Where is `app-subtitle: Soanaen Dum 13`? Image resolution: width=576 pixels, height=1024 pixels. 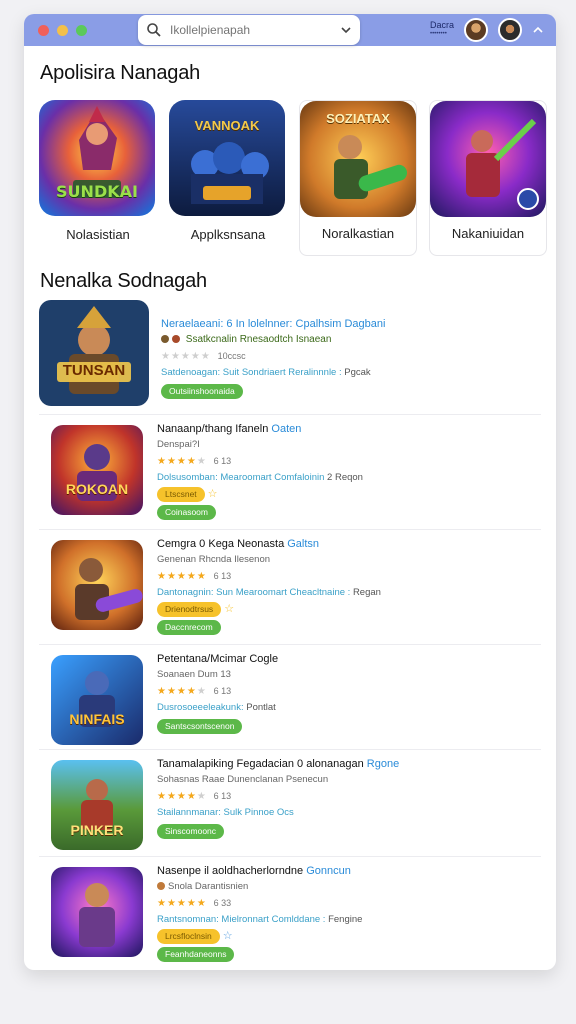
app-subtitle: Soanaen Dum 13 is located at coordinates (194, 674).